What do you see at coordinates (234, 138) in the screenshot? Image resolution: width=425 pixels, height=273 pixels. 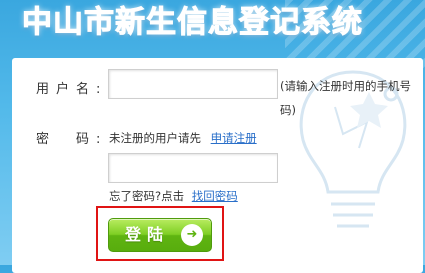 I see `register-link: 申请注册` at bounding box center [234, 138].